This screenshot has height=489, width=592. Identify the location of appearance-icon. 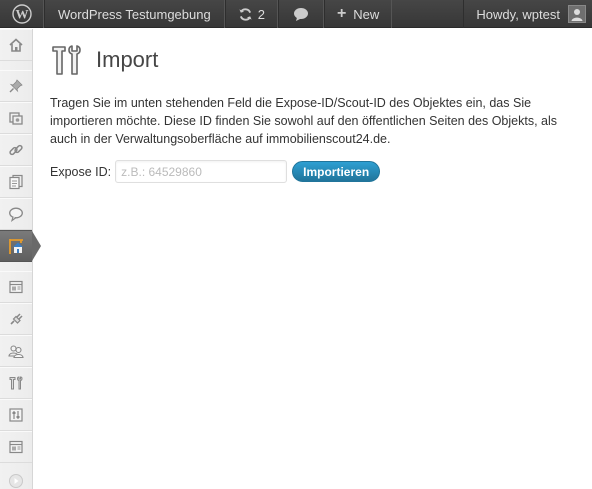
(16, 287).